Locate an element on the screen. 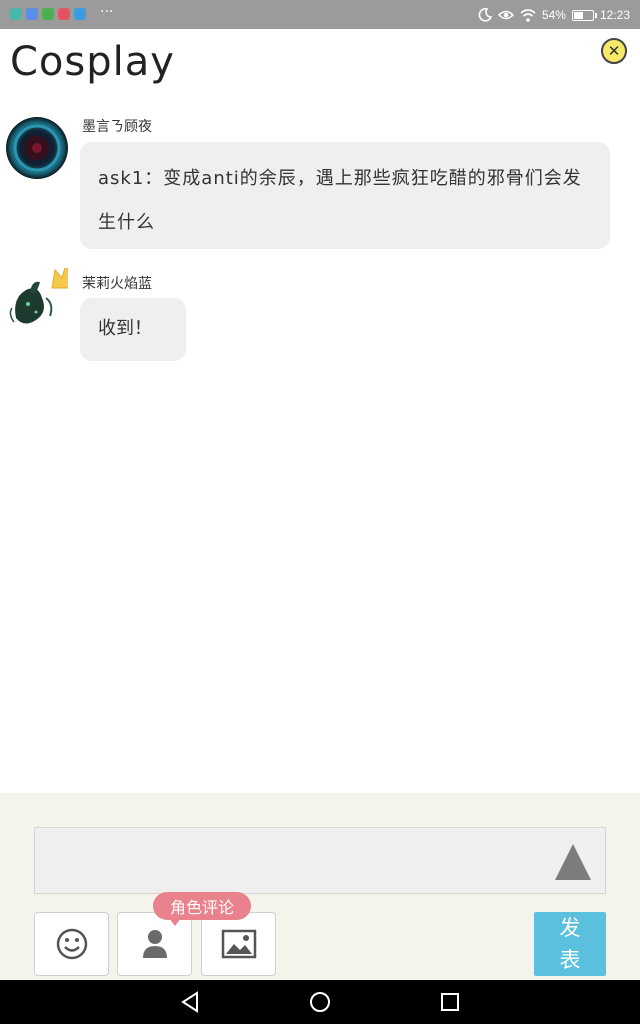 The image size is (640, 1024). more-notifications-icon: ··· is located at coordinates (107, 12).